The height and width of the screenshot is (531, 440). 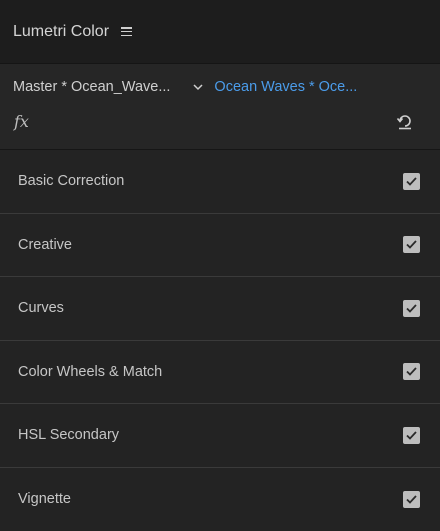 I want to click on section-label: Vignette, so click(x=44, y=499).